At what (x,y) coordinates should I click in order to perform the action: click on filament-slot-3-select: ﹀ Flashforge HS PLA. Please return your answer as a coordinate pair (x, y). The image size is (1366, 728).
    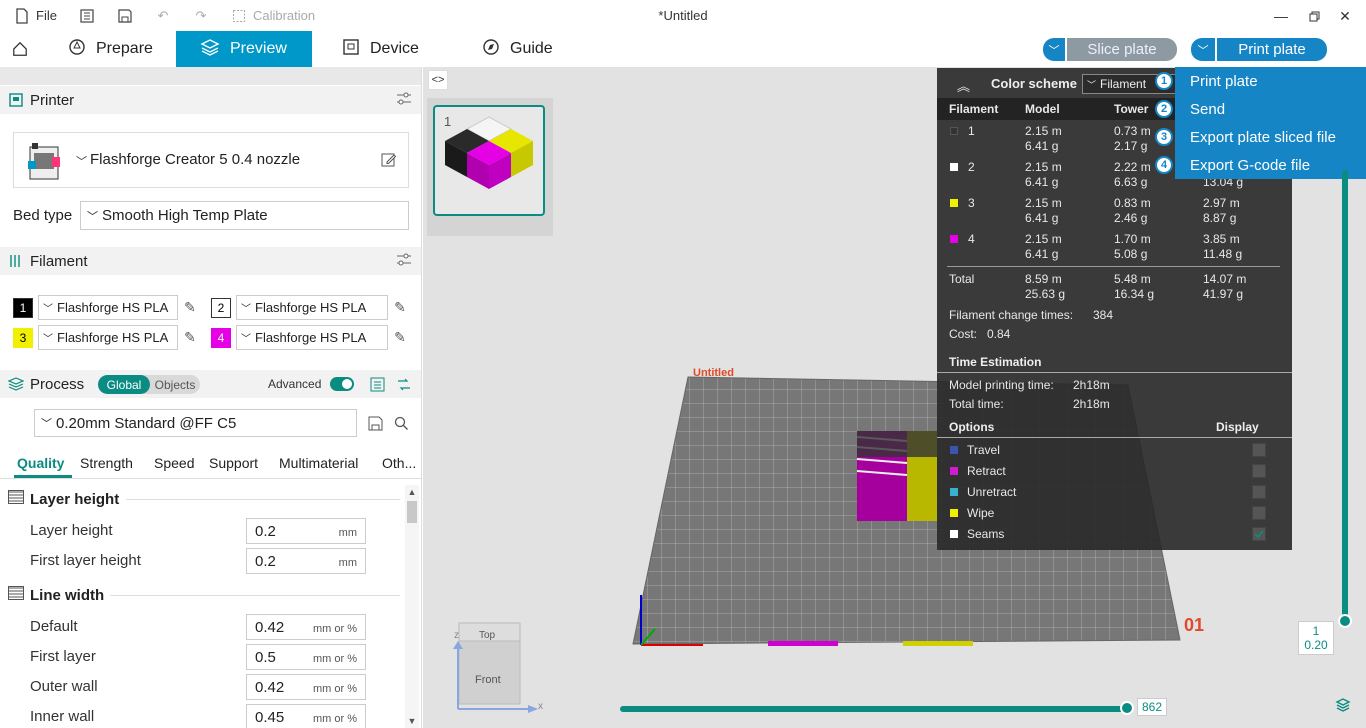
    Looking at the image, I should click on (108, 337).